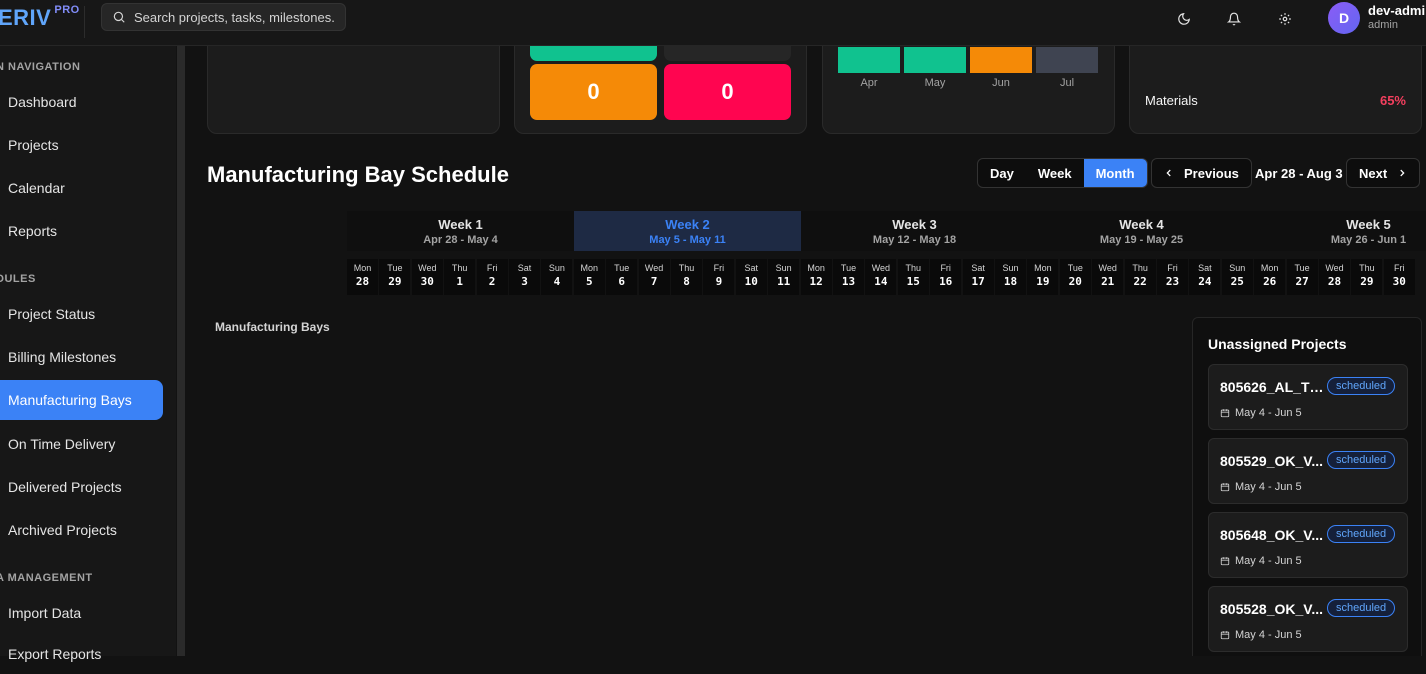  Describe the element at coordinates (81, 314) in the screenshot. I see `sidebar-item-project-status: Project Status` at that location.